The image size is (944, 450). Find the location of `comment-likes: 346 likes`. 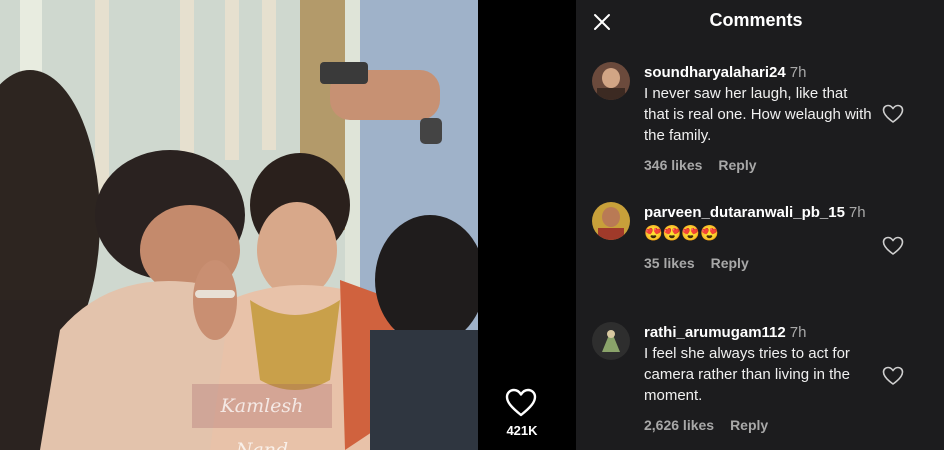

comment-likes: 346 likes is located at coordinates (673, 165).